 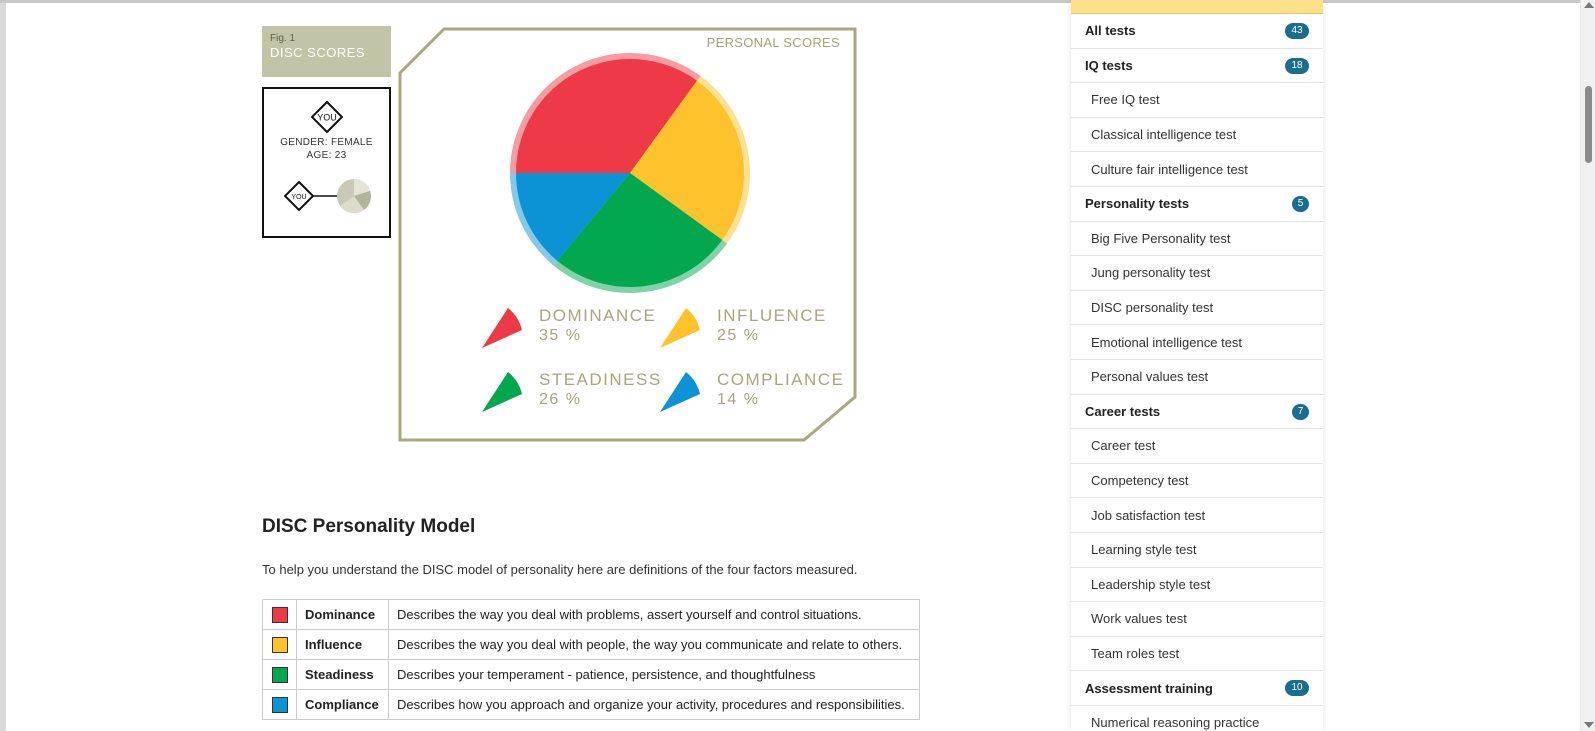 I want to click on sidebar-item-personal-values-test: Personal values test, so click(x=1197, y=377).